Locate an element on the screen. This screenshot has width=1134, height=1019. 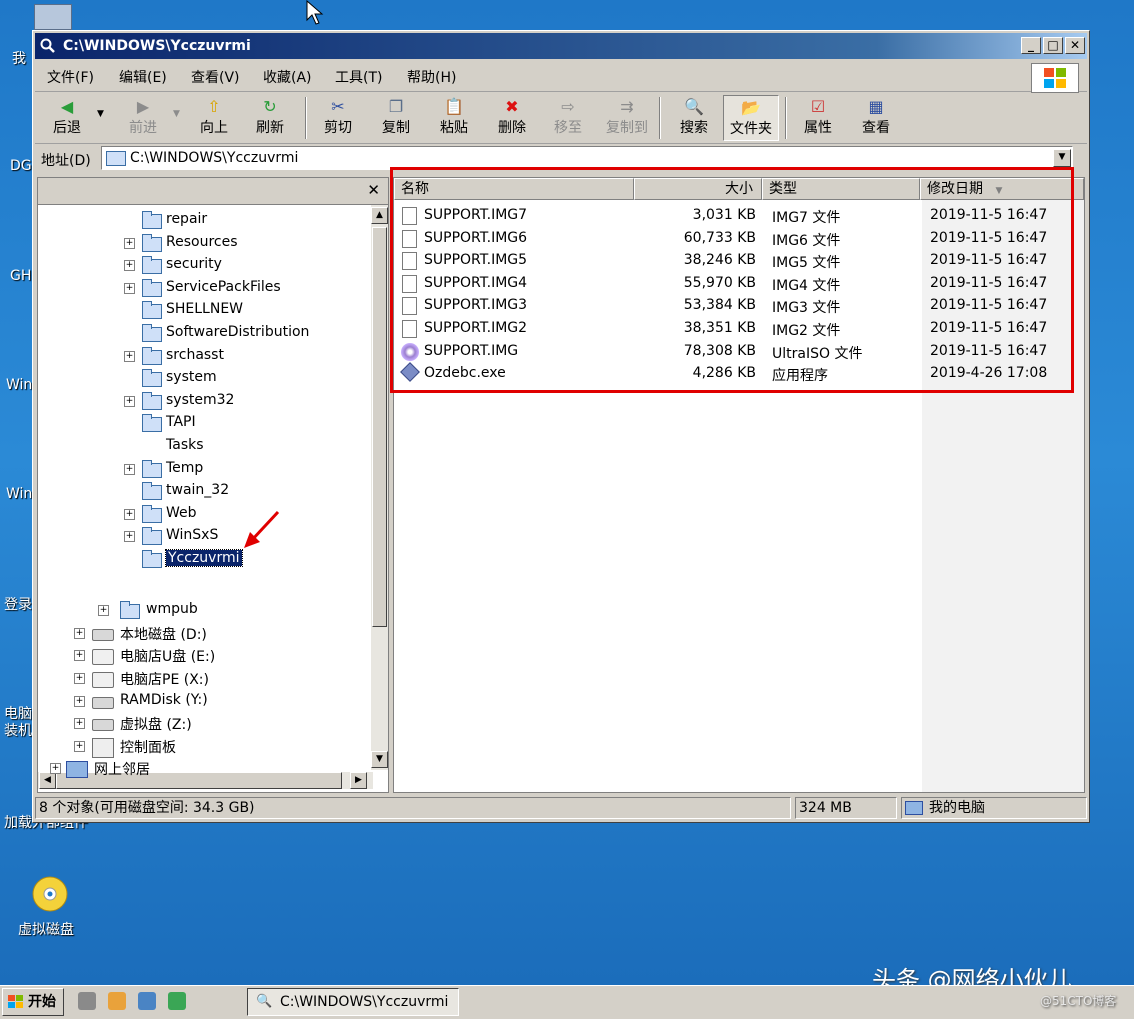
tree-item-label: ServicePackFiles is located at coordinates (223, 286).